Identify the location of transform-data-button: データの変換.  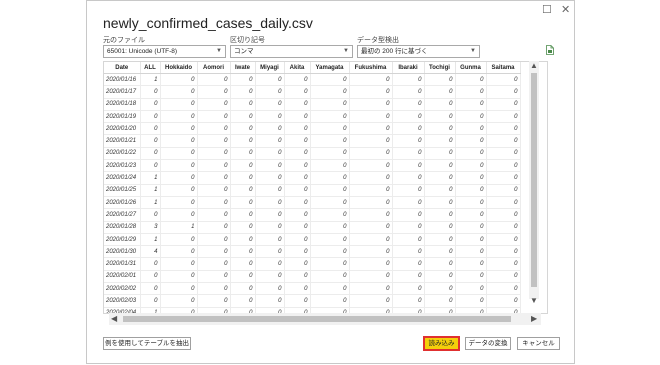
(488, 343).